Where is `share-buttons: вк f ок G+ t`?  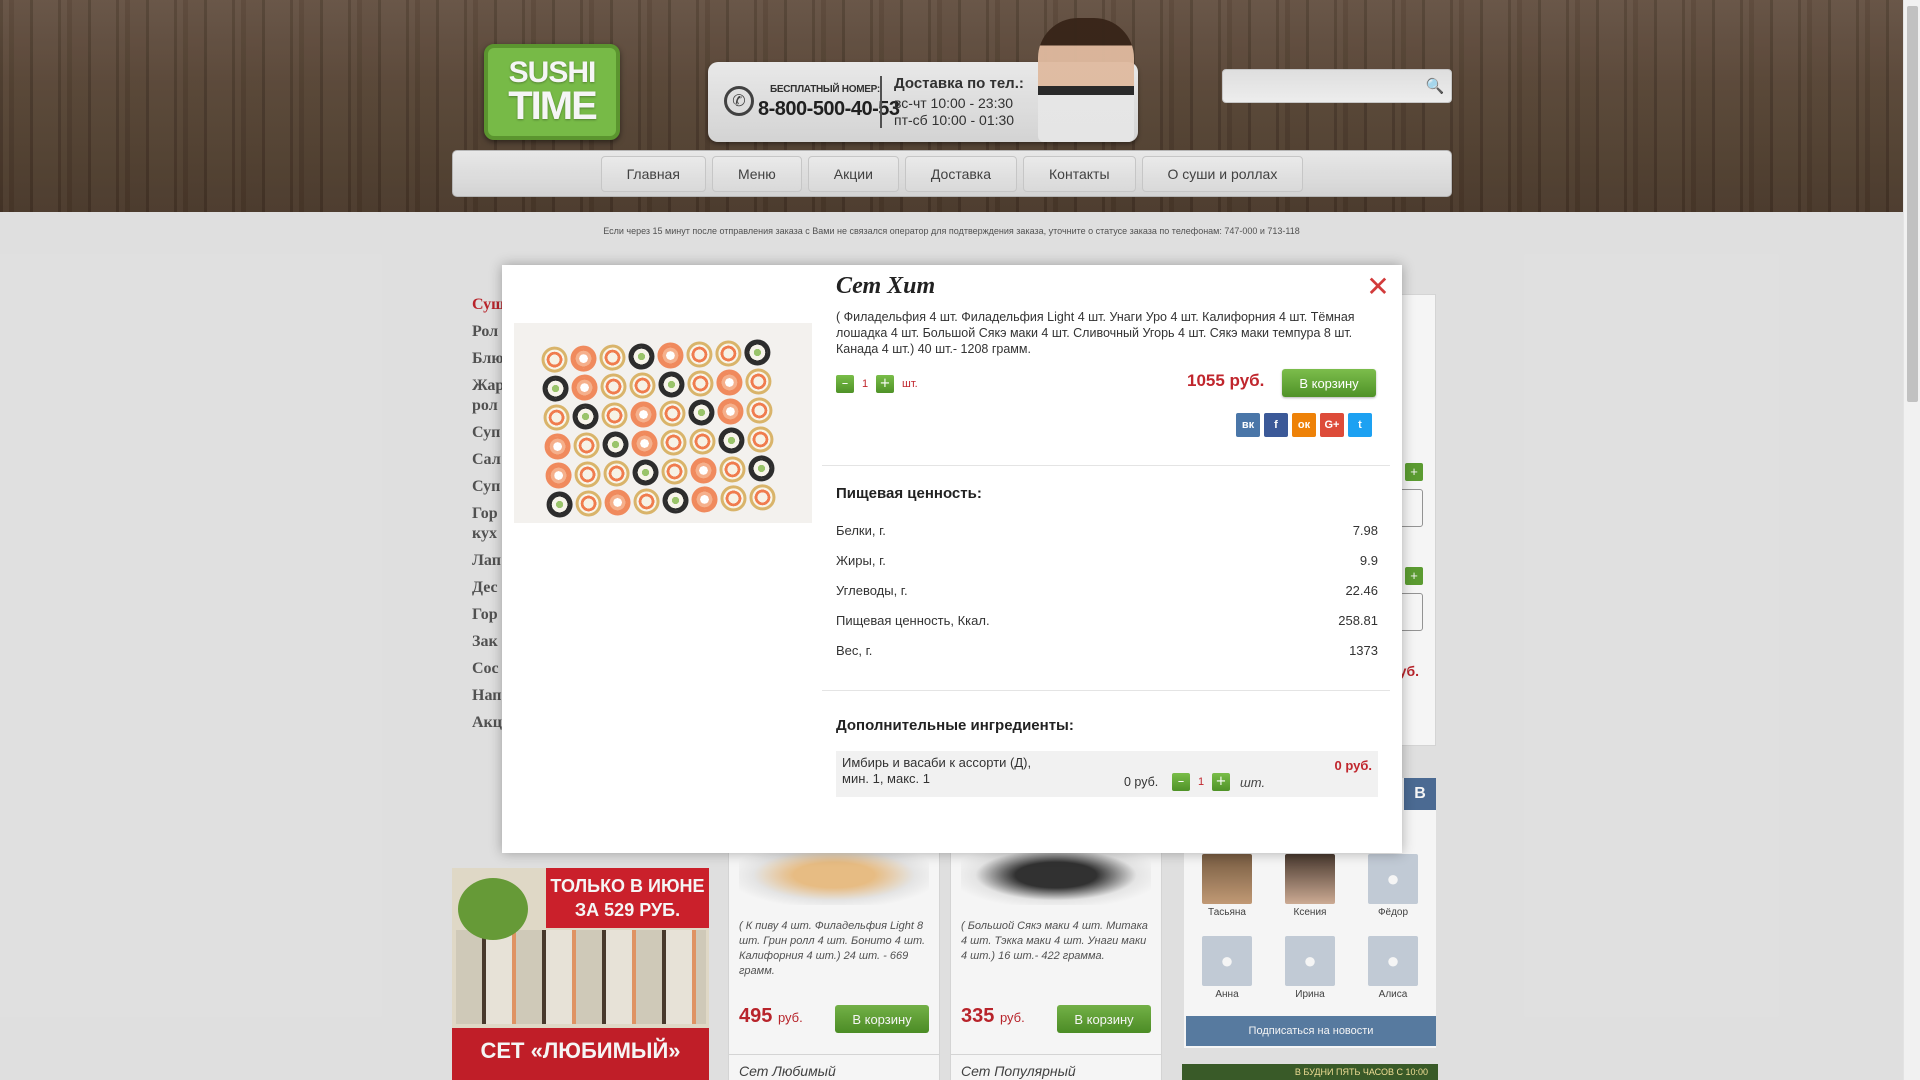
share-buttons: вк f ок G+ t is located at coordinates (1304, 425).